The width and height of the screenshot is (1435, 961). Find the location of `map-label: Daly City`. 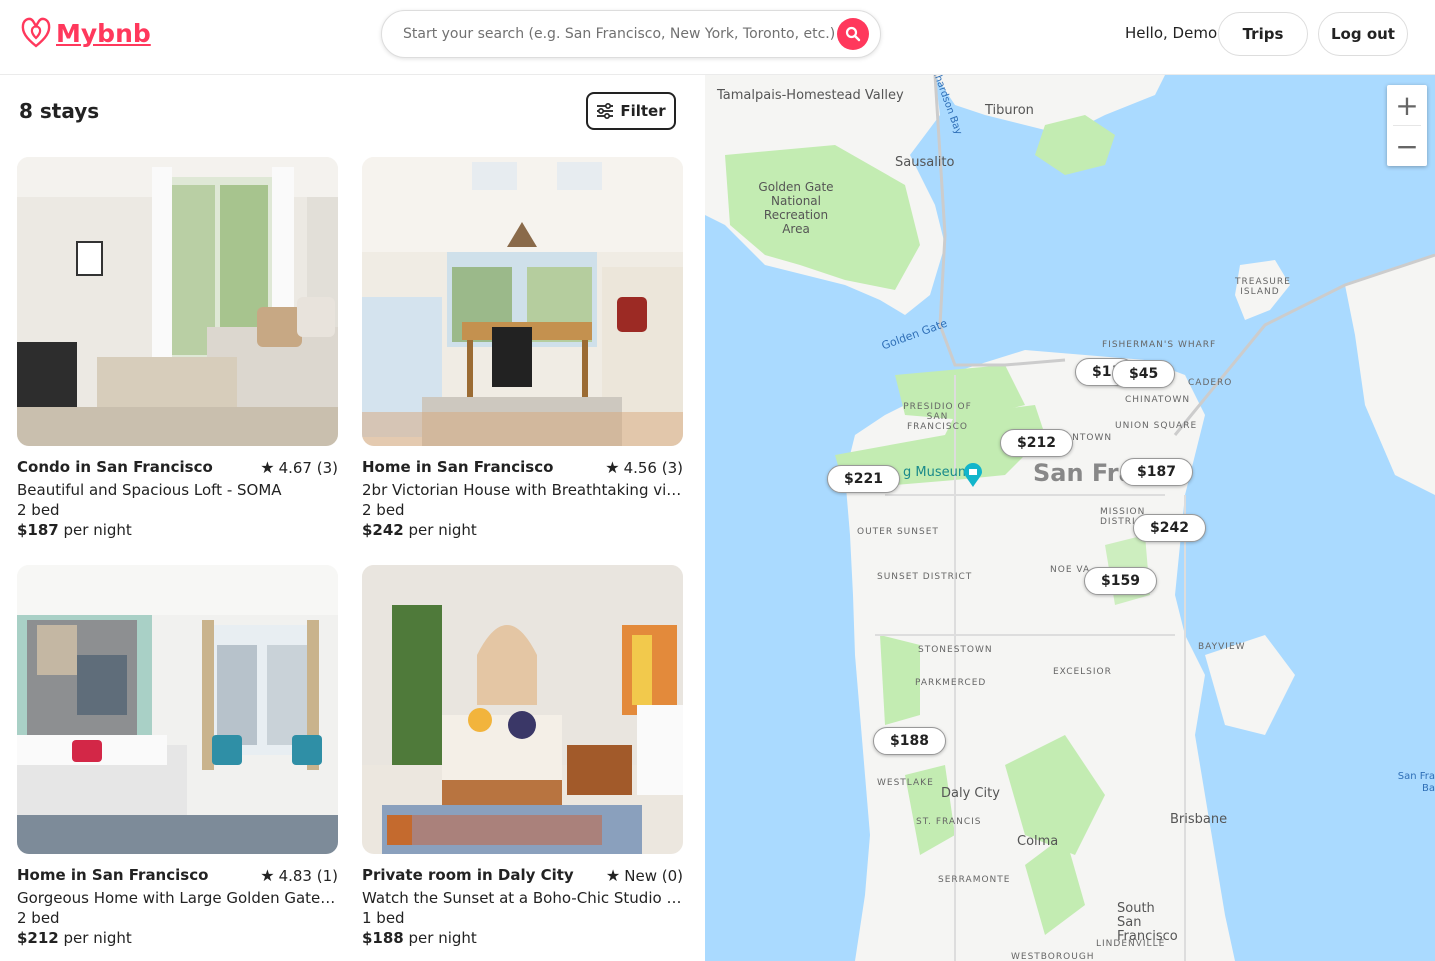

map-label: Daly City is located at coordinates (970, 793).